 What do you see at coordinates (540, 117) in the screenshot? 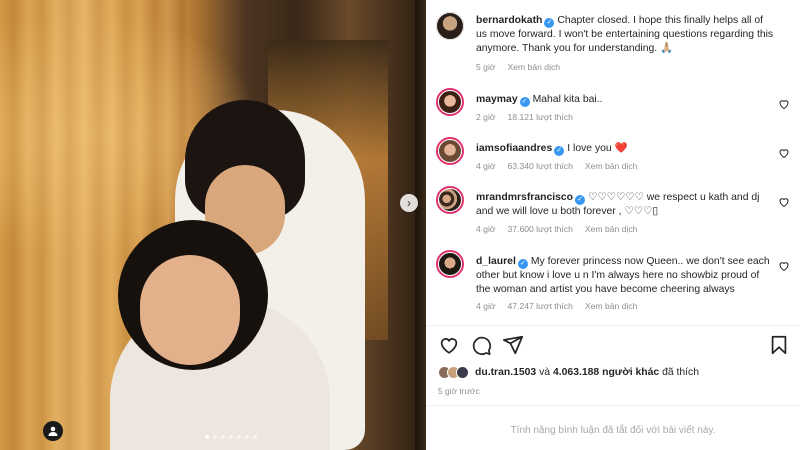
I see `comment-likes: 18.121 lượt thích` at bounding box center [540, 117].